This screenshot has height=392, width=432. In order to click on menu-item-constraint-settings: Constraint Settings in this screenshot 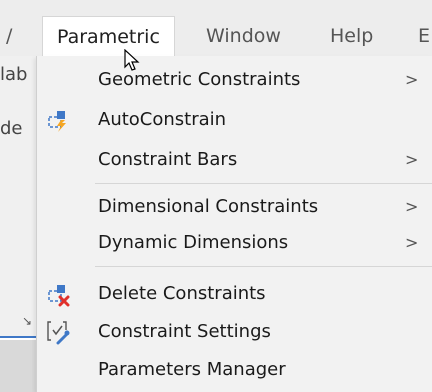, I will do `click(234, 332)`.